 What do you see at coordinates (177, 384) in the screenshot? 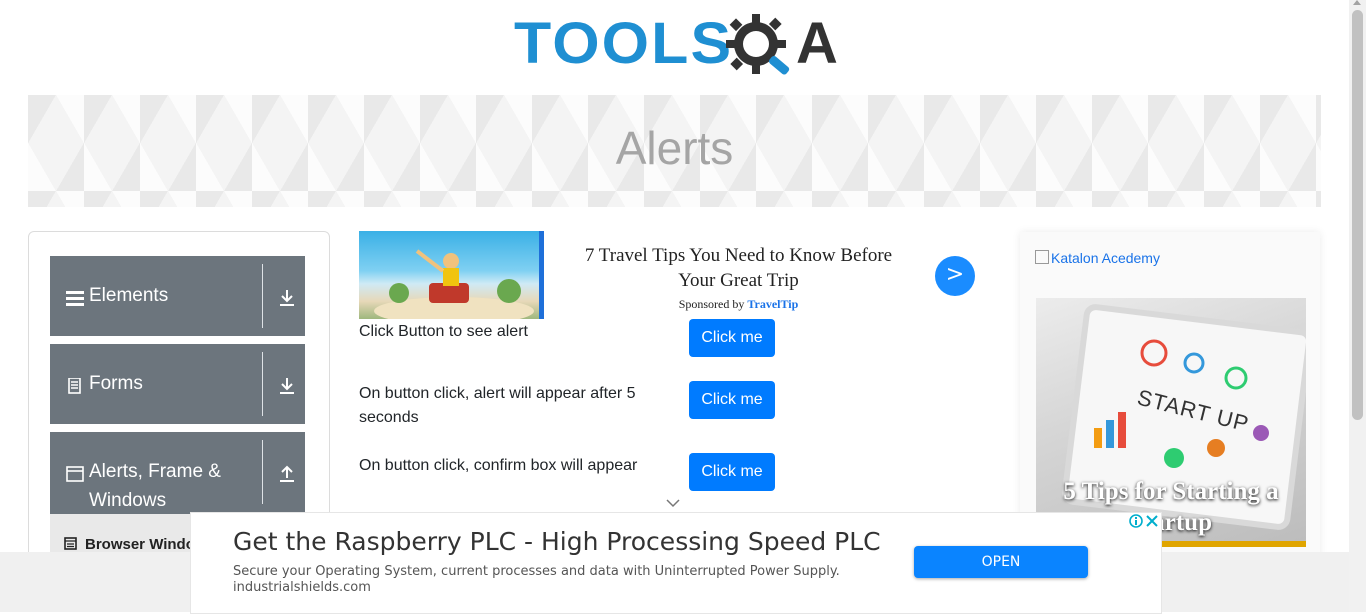
I see `sidebar-group-forms: Forms` at bounding box center [177, 384].